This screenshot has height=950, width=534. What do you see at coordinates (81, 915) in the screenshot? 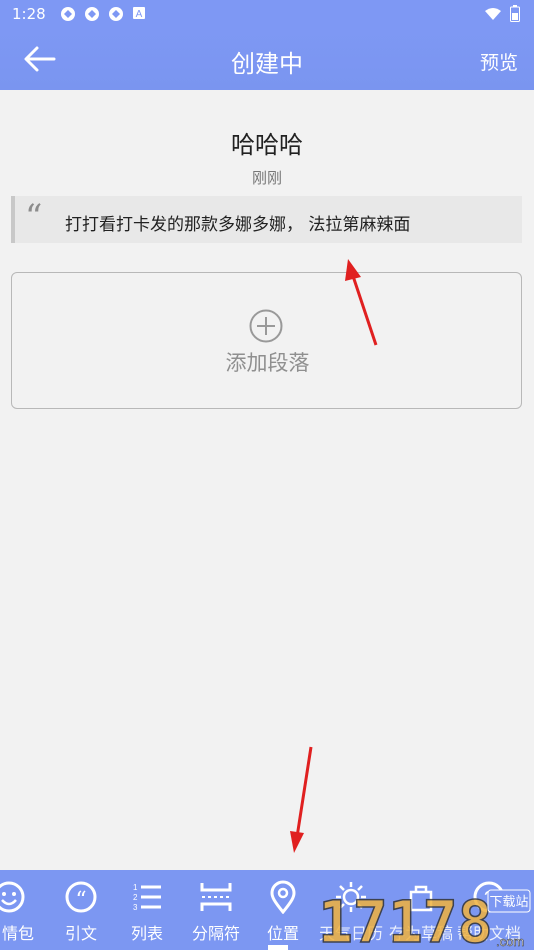
I see `toolbar-item-quote: “ 引文` at bounding box center [81, 915].